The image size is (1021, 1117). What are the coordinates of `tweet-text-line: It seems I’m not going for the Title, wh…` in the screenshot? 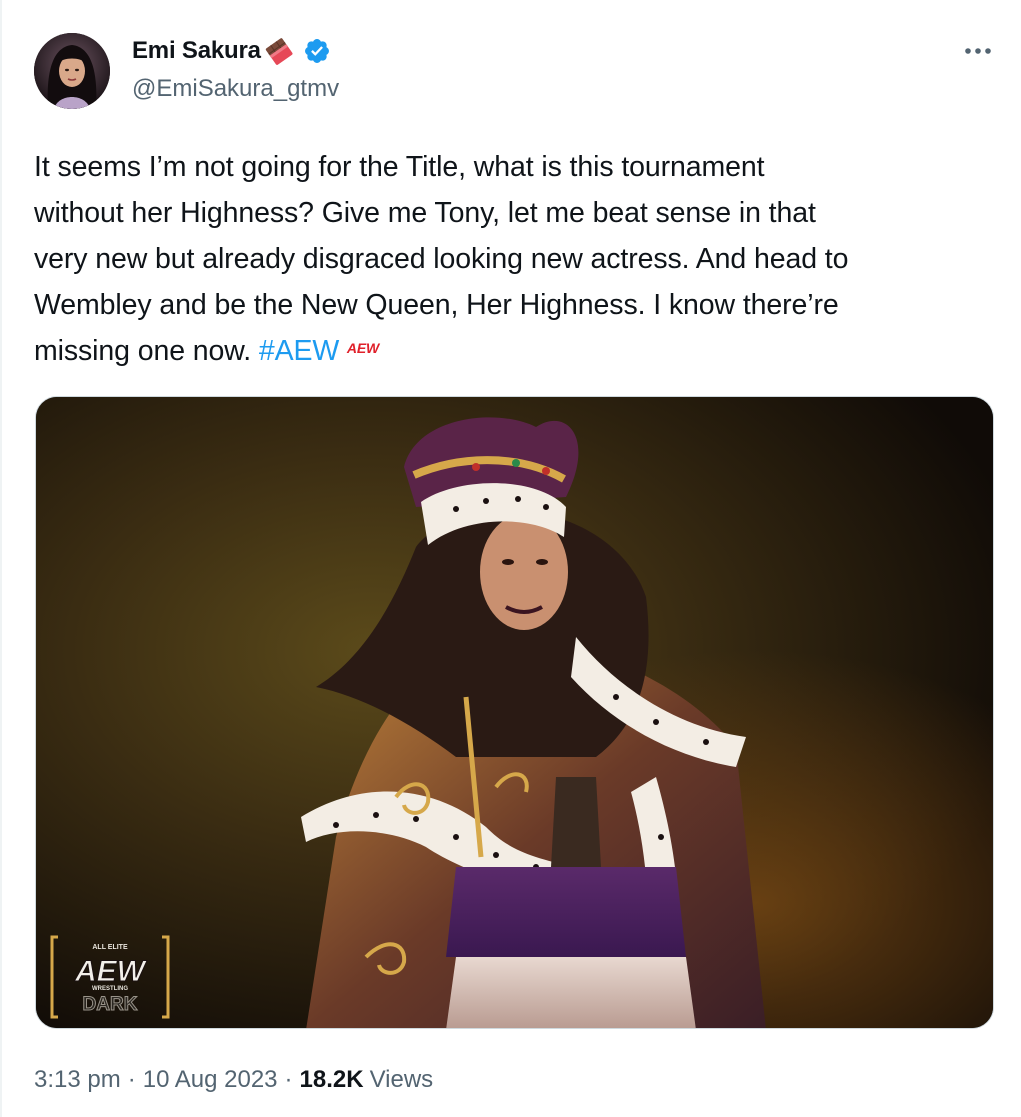 It's located at (399, 167).